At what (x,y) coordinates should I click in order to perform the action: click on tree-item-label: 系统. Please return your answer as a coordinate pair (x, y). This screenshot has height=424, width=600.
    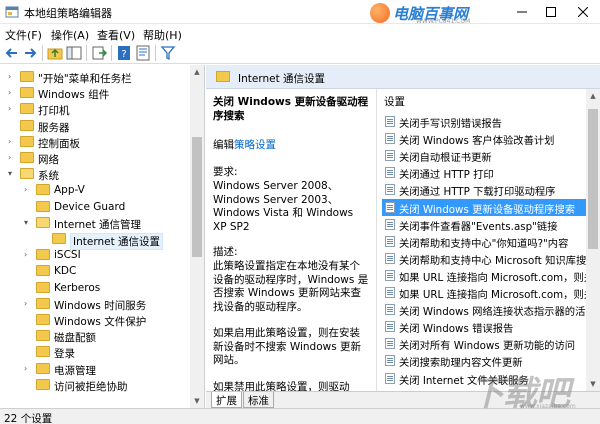
    Looking at the image, I should click on (48, 176).